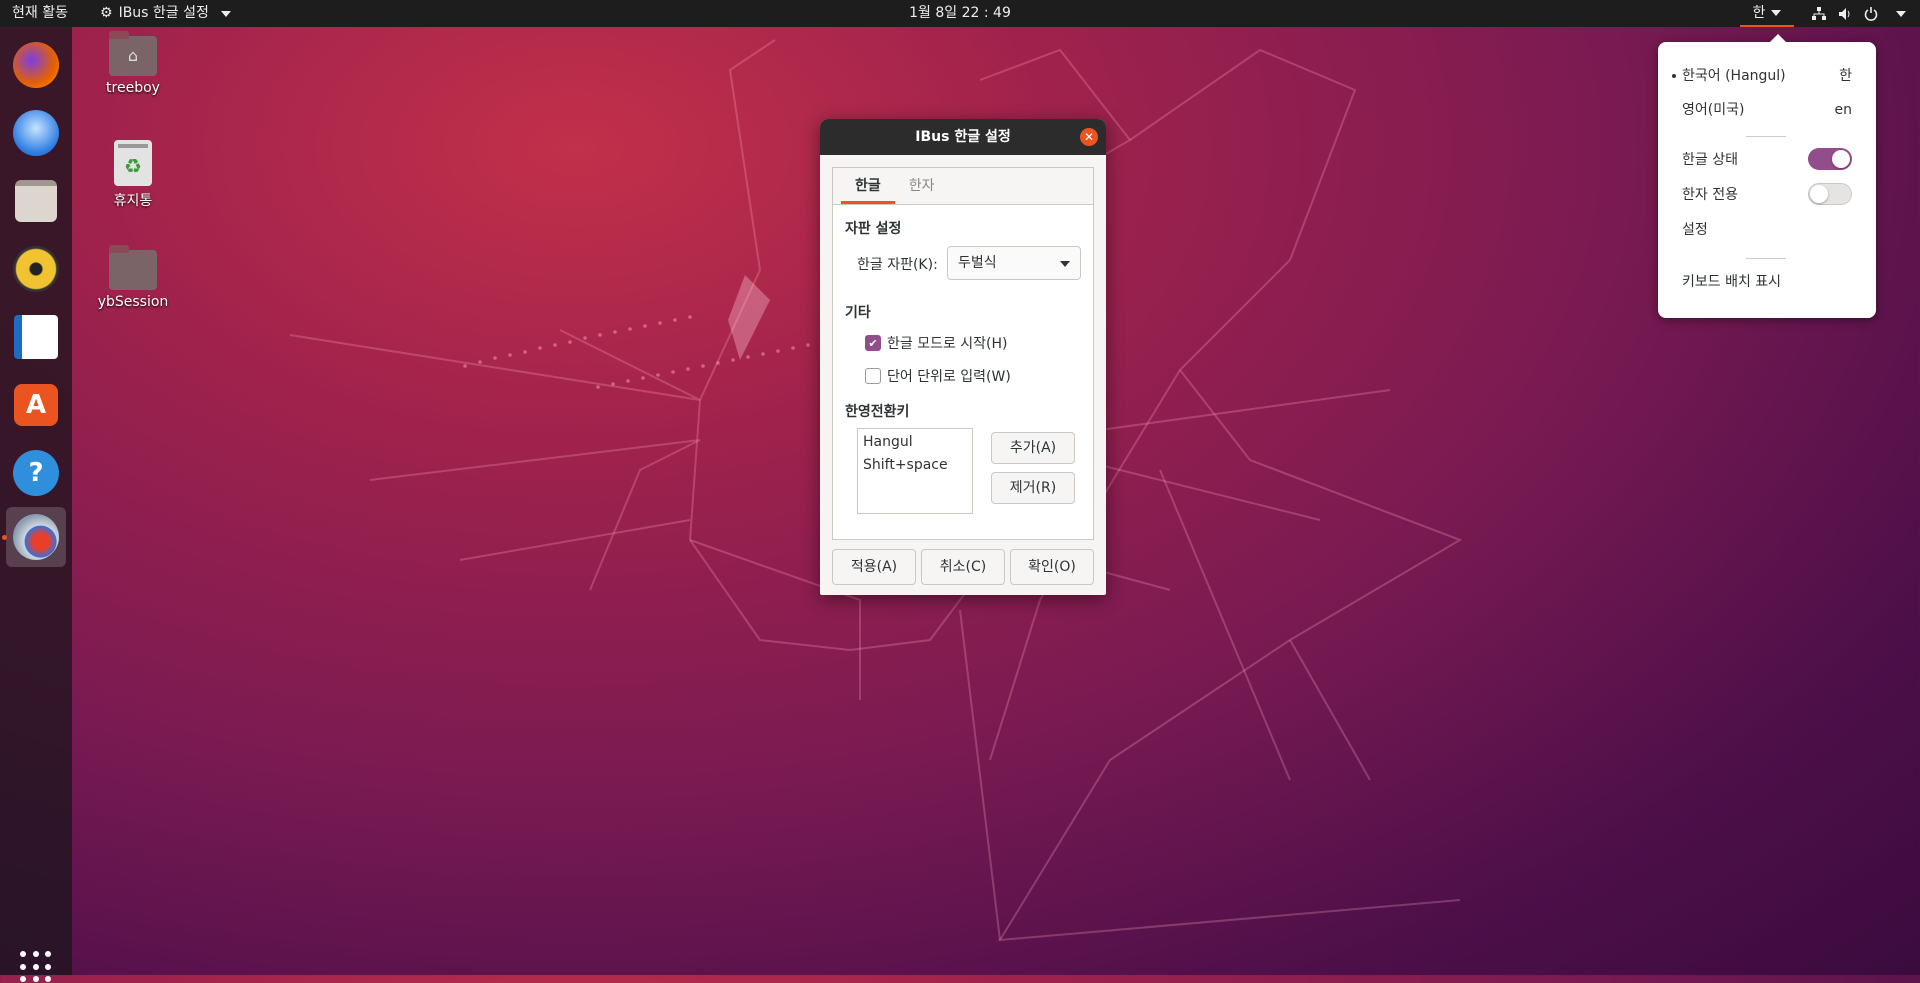 This screenshot has height=983, width=1920. Describe the element at coordinates (868, 186) in the screenshot. I see `tab-hangul: 한글` at that location.